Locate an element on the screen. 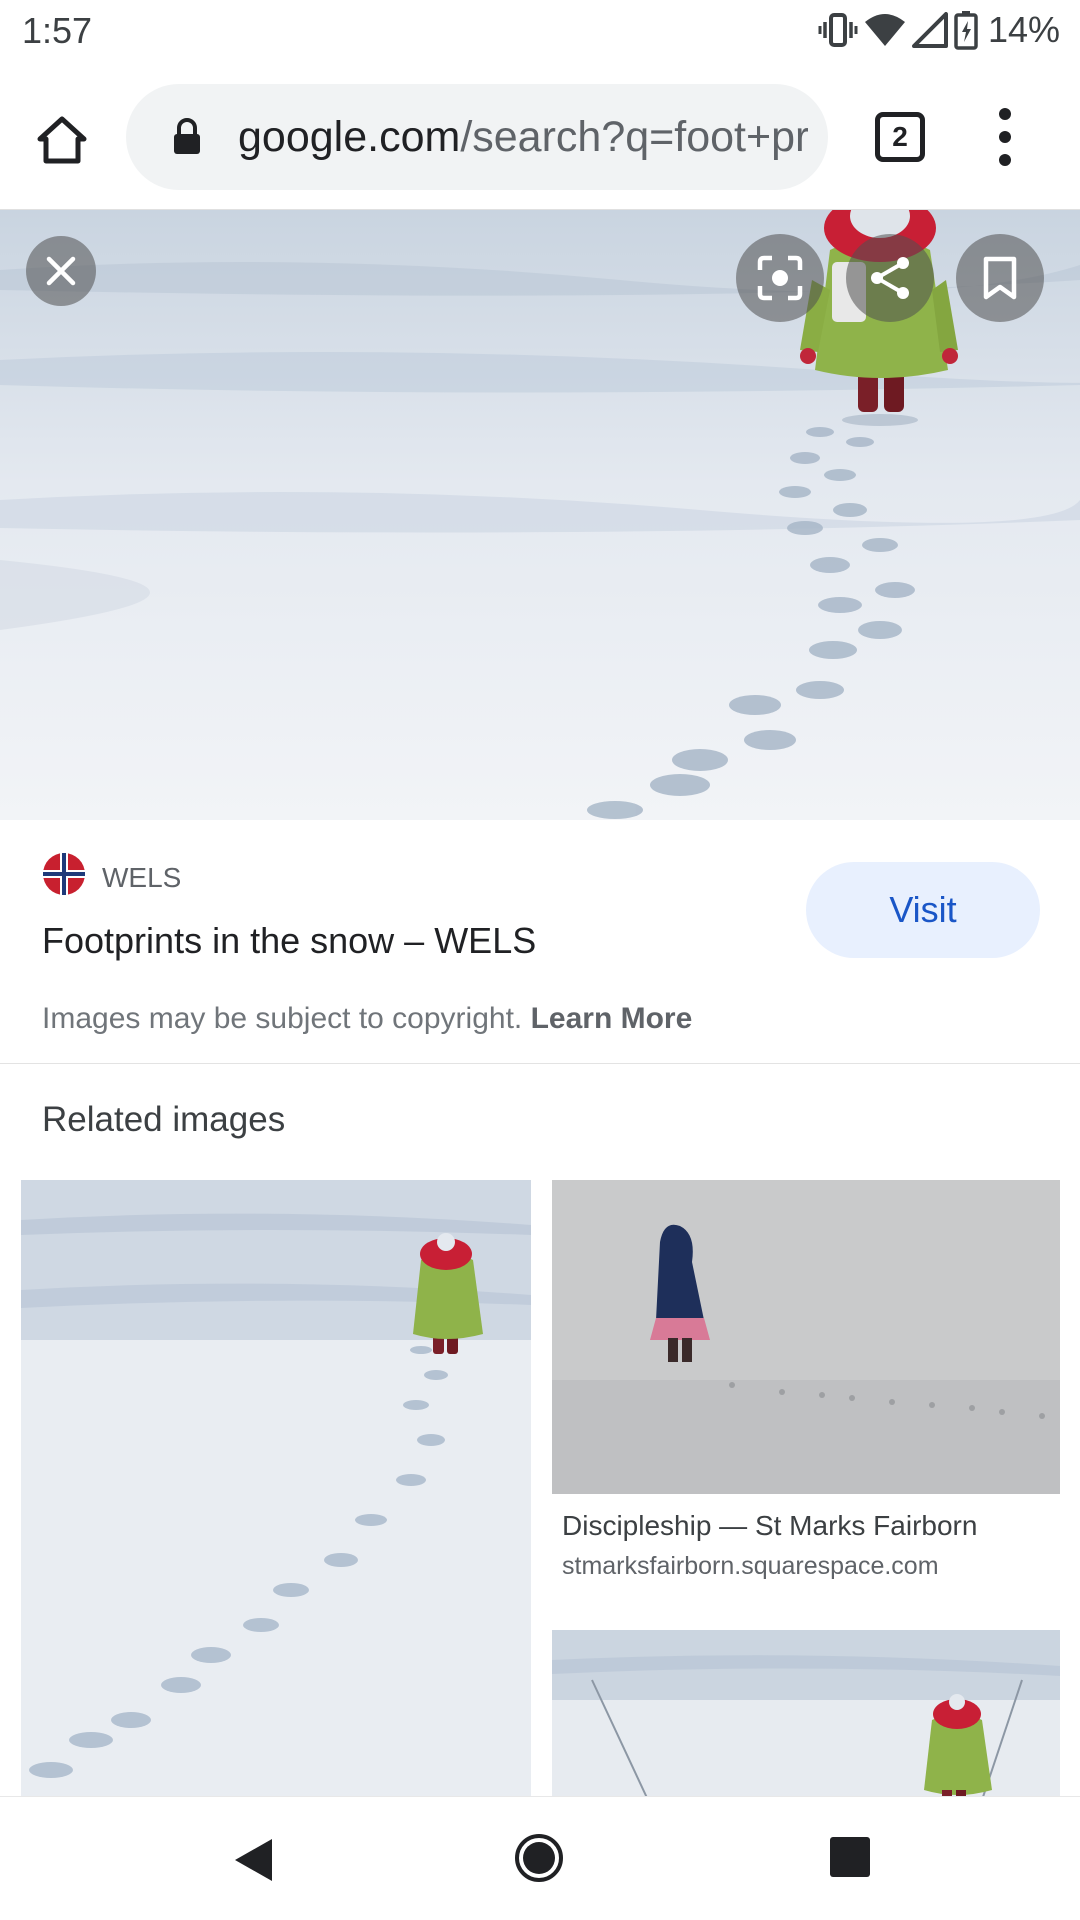  close-icon is located at coordinates (61, 271).